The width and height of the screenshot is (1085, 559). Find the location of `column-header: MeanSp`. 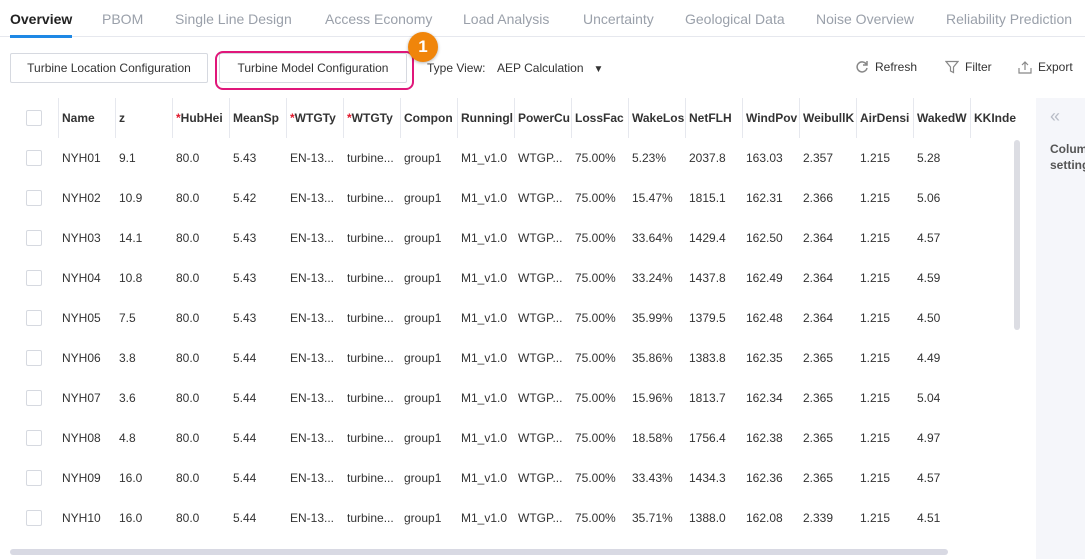

column-header: MeanSp is located at coordinates (257, 118).